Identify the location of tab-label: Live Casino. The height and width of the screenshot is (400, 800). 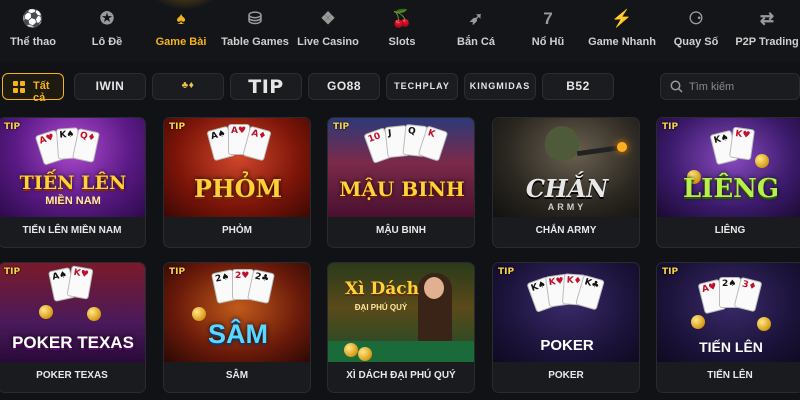
(328, 42).